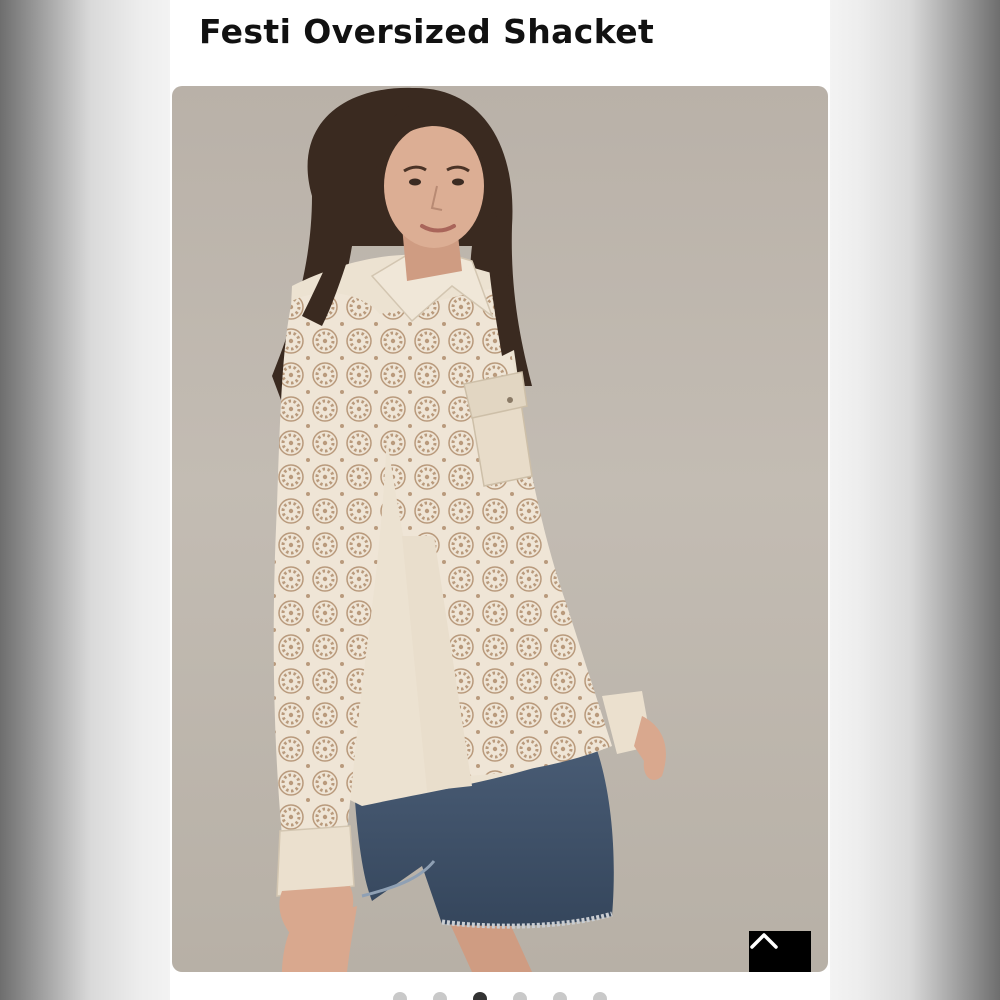 The height and width of the screenshot is (1000, 1000). Describe the element at coordinates (480, 996) in the screenshot. I see `carousel-dot-active` at that location.